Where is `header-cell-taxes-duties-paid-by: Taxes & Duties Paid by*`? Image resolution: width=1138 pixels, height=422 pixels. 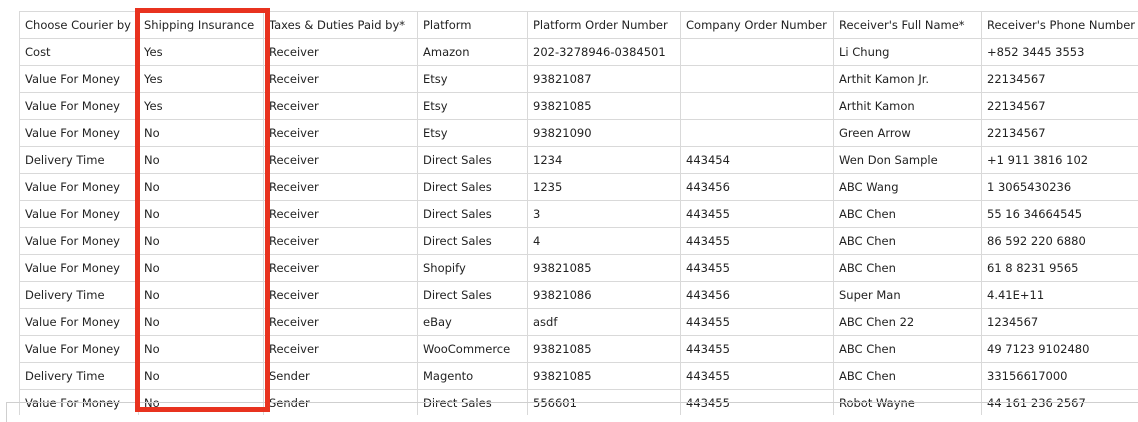
header-cell-taxes-duties-paid-by: Taxes & Duties Paid by* is located at coordinates (340, 25).